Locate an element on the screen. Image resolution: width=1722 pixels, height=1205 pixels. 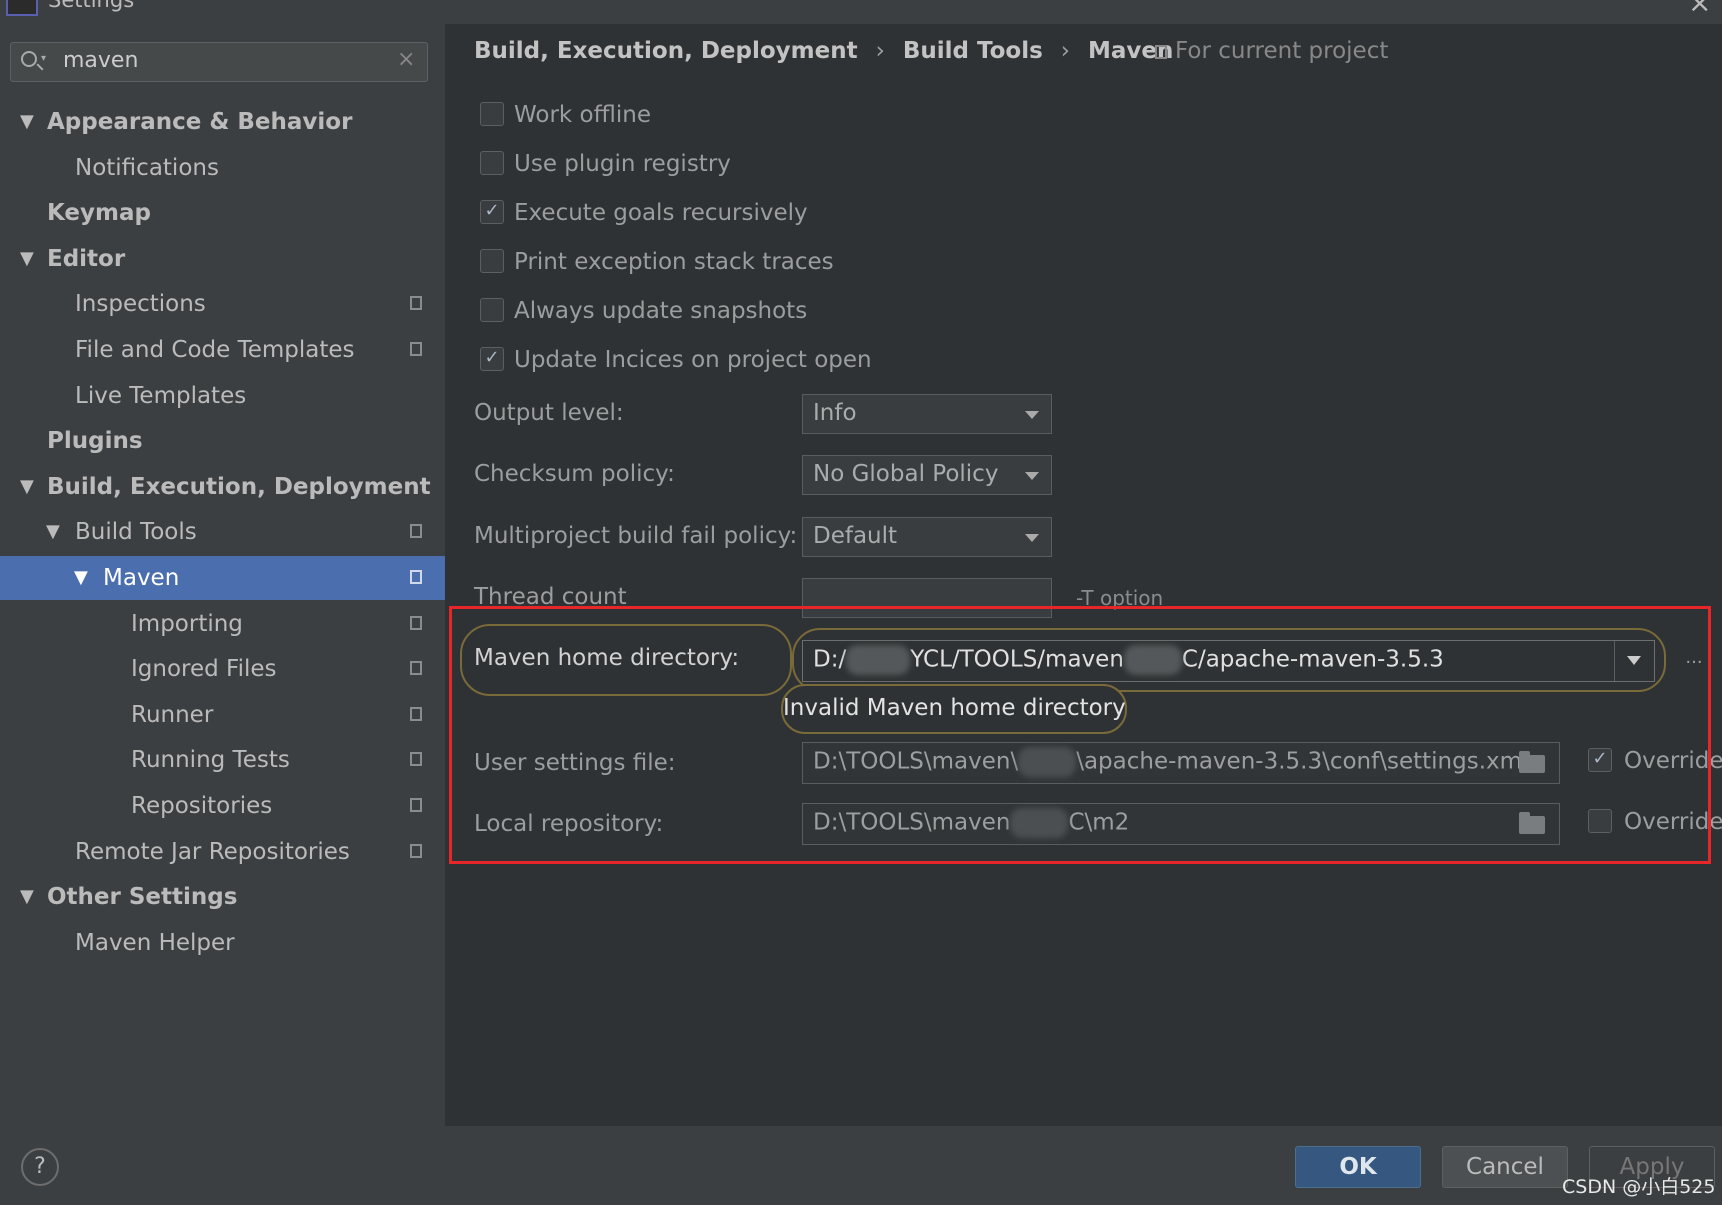
sidebar-item-appearance-behavior: ▼ Appearance & Behavior is located at coordinates (222, 122).